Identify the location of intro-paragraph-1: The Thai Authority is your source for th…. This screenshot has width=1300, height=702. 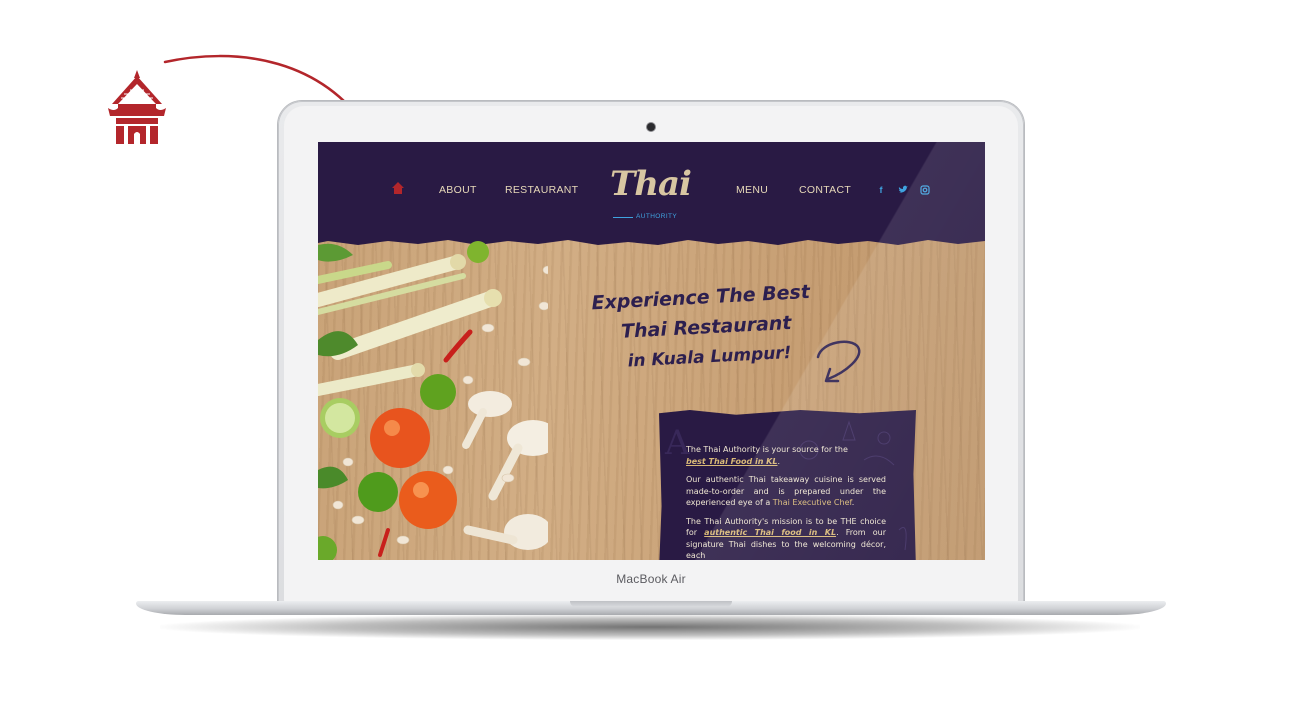
(786, 455).